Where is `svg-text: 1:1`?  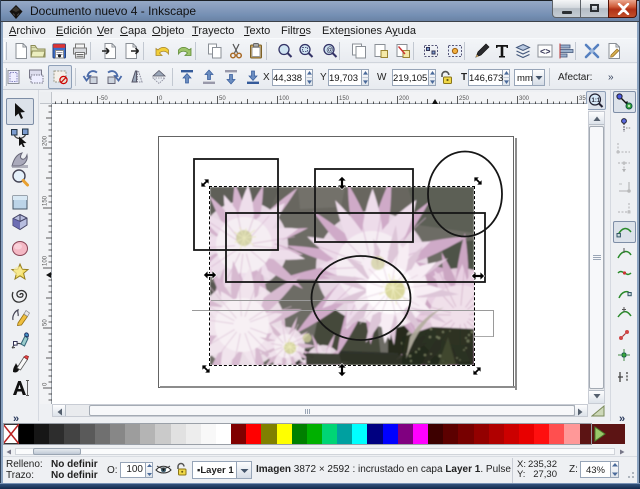 svg-text: 1:1 is located at coordinates (596, 101).